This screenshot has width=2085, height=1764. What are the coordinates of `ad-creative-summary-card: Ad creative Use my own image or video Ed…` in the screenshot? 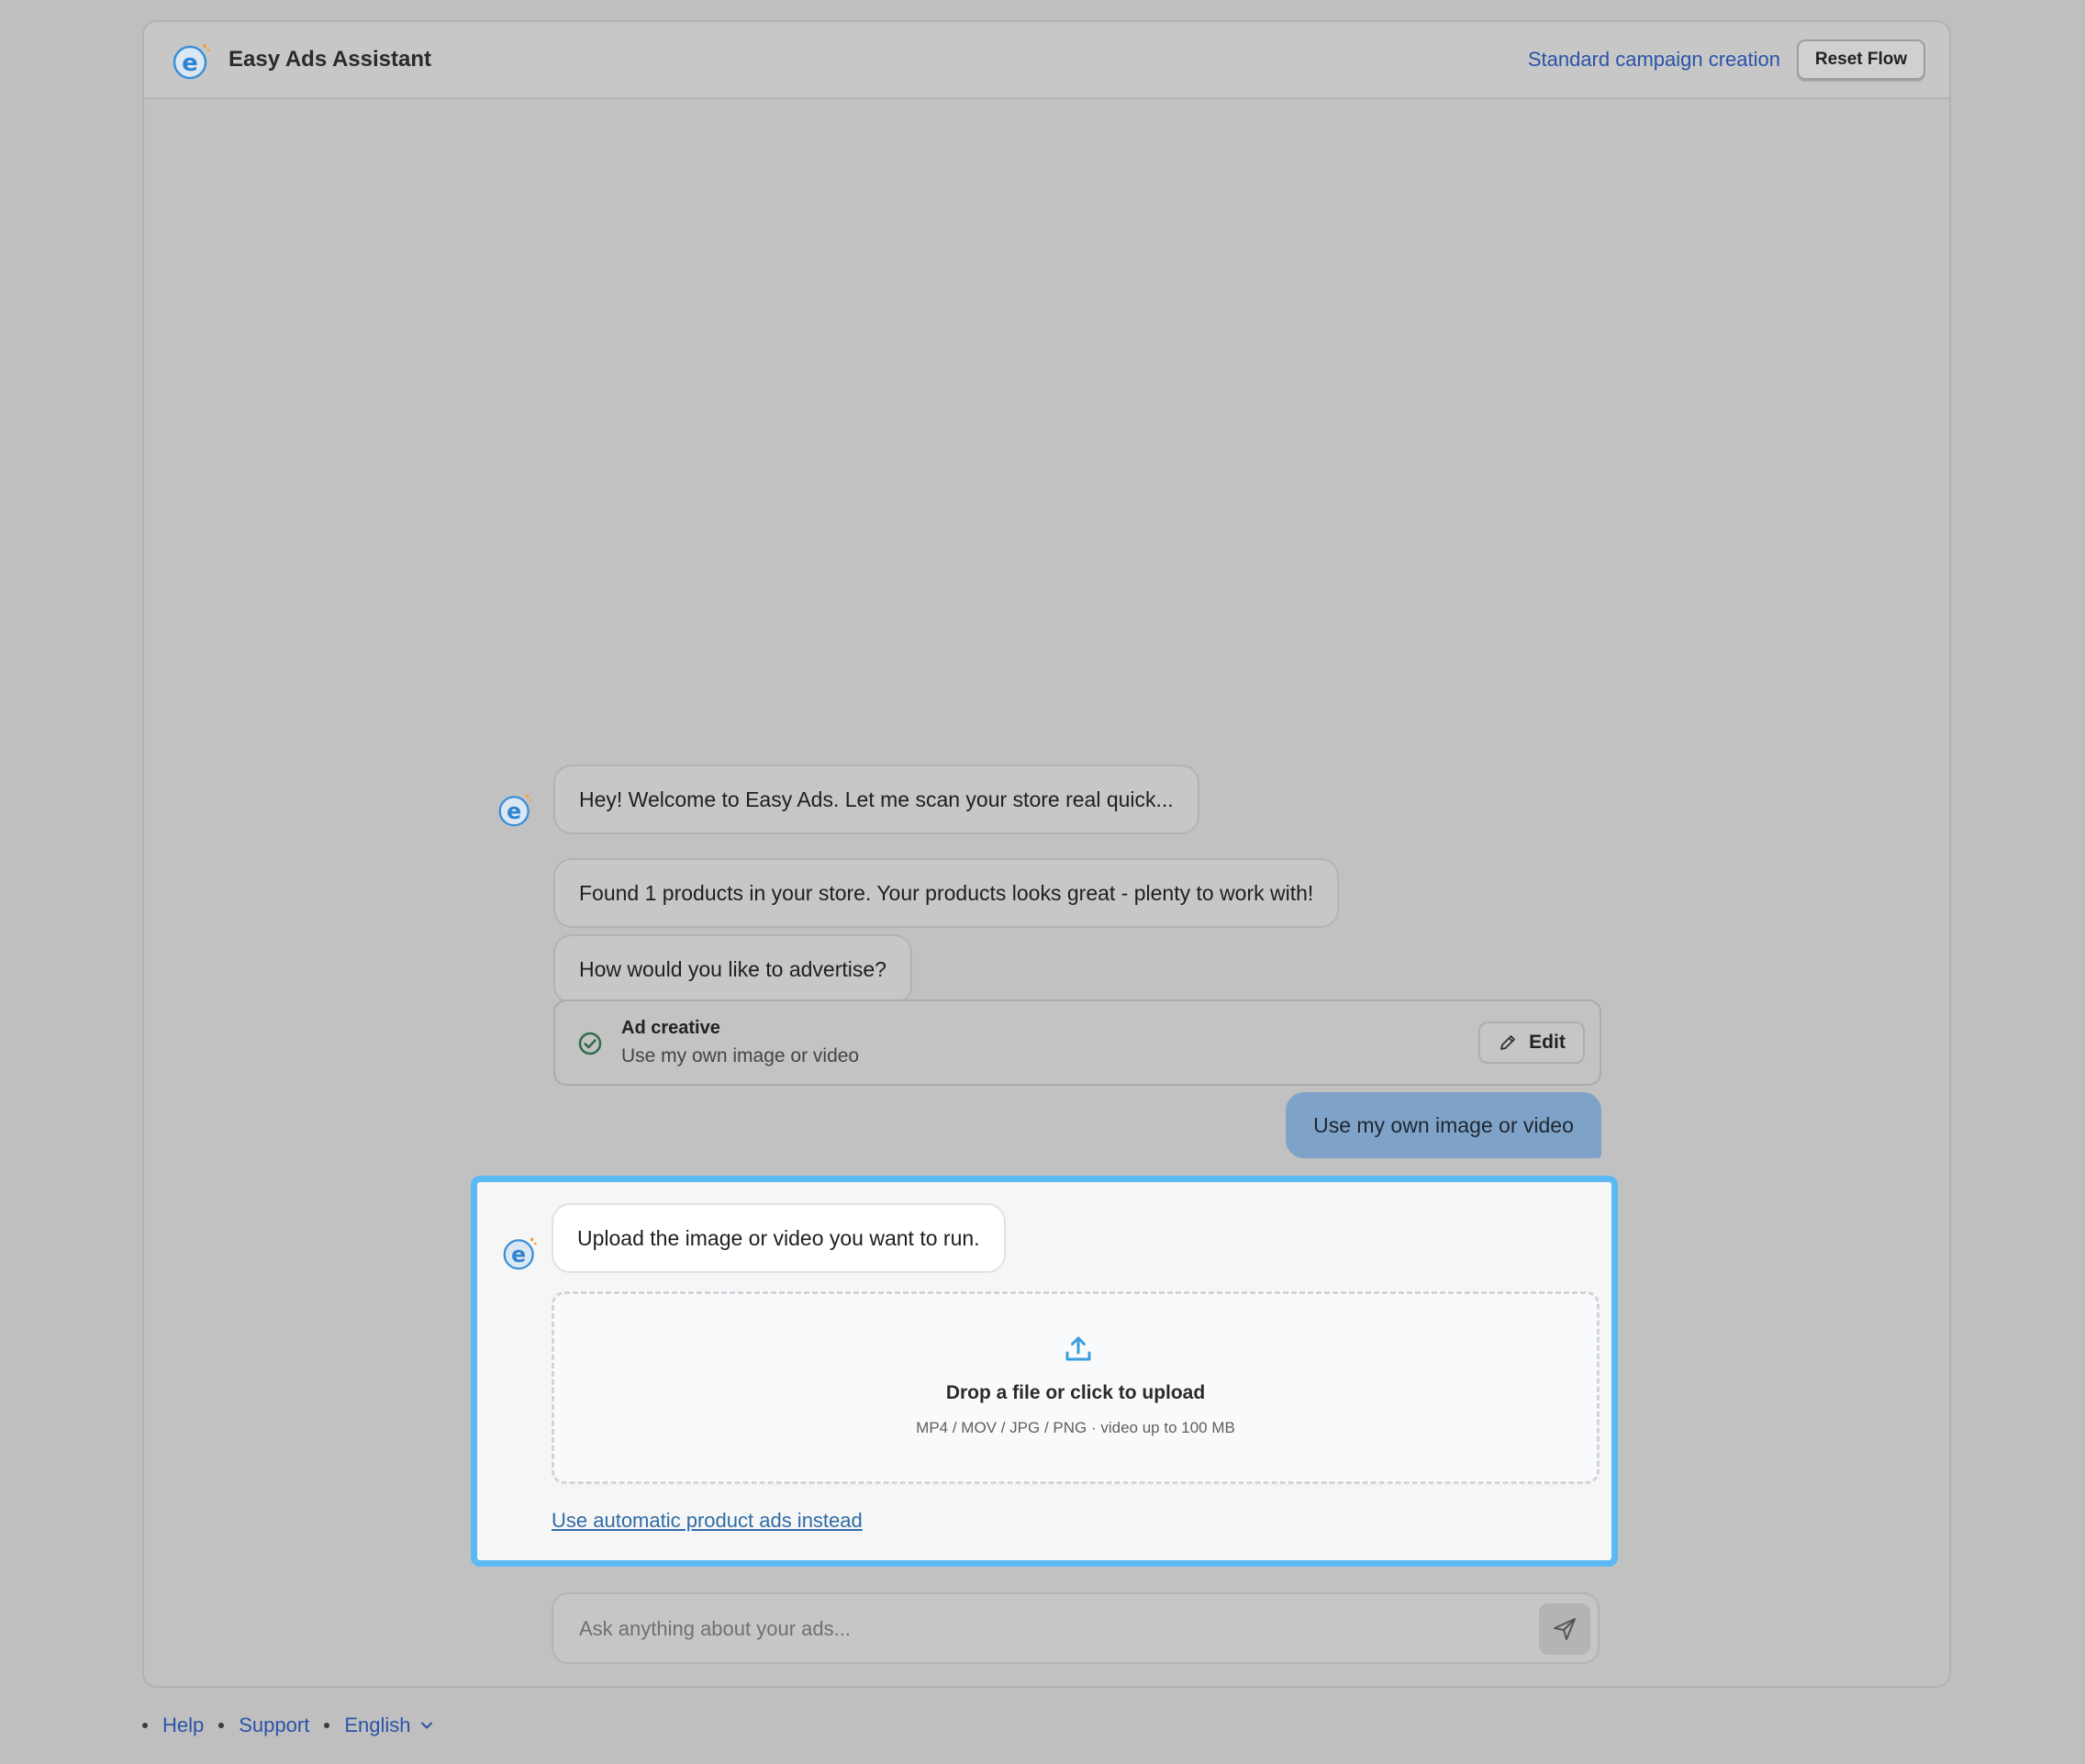 It's located at (1077, 1042).